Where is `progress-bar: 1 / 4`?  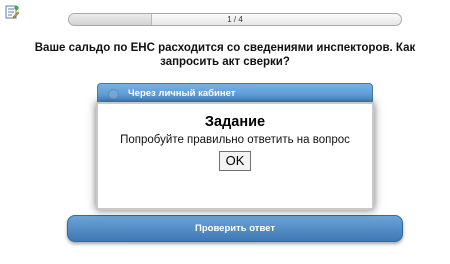 progress-bar: 1 / 4 is located at coordinates (235, 19).